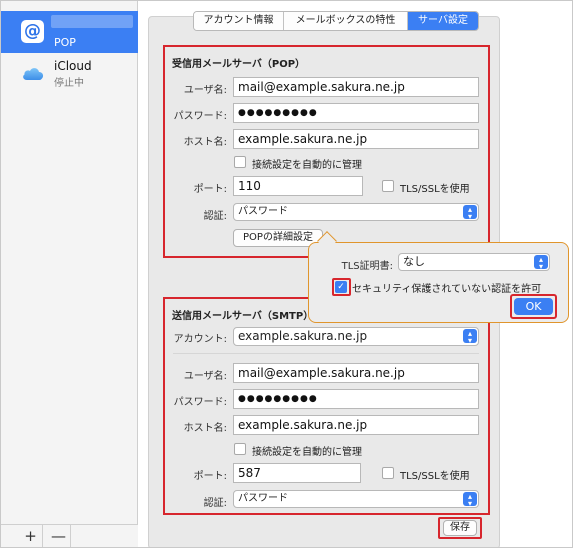  What do you see at coordinates (356, 499) in the screenshot?
I see `outgoing-auth-select: パスワード ▴ ▾` at bounding box center [356, 499].